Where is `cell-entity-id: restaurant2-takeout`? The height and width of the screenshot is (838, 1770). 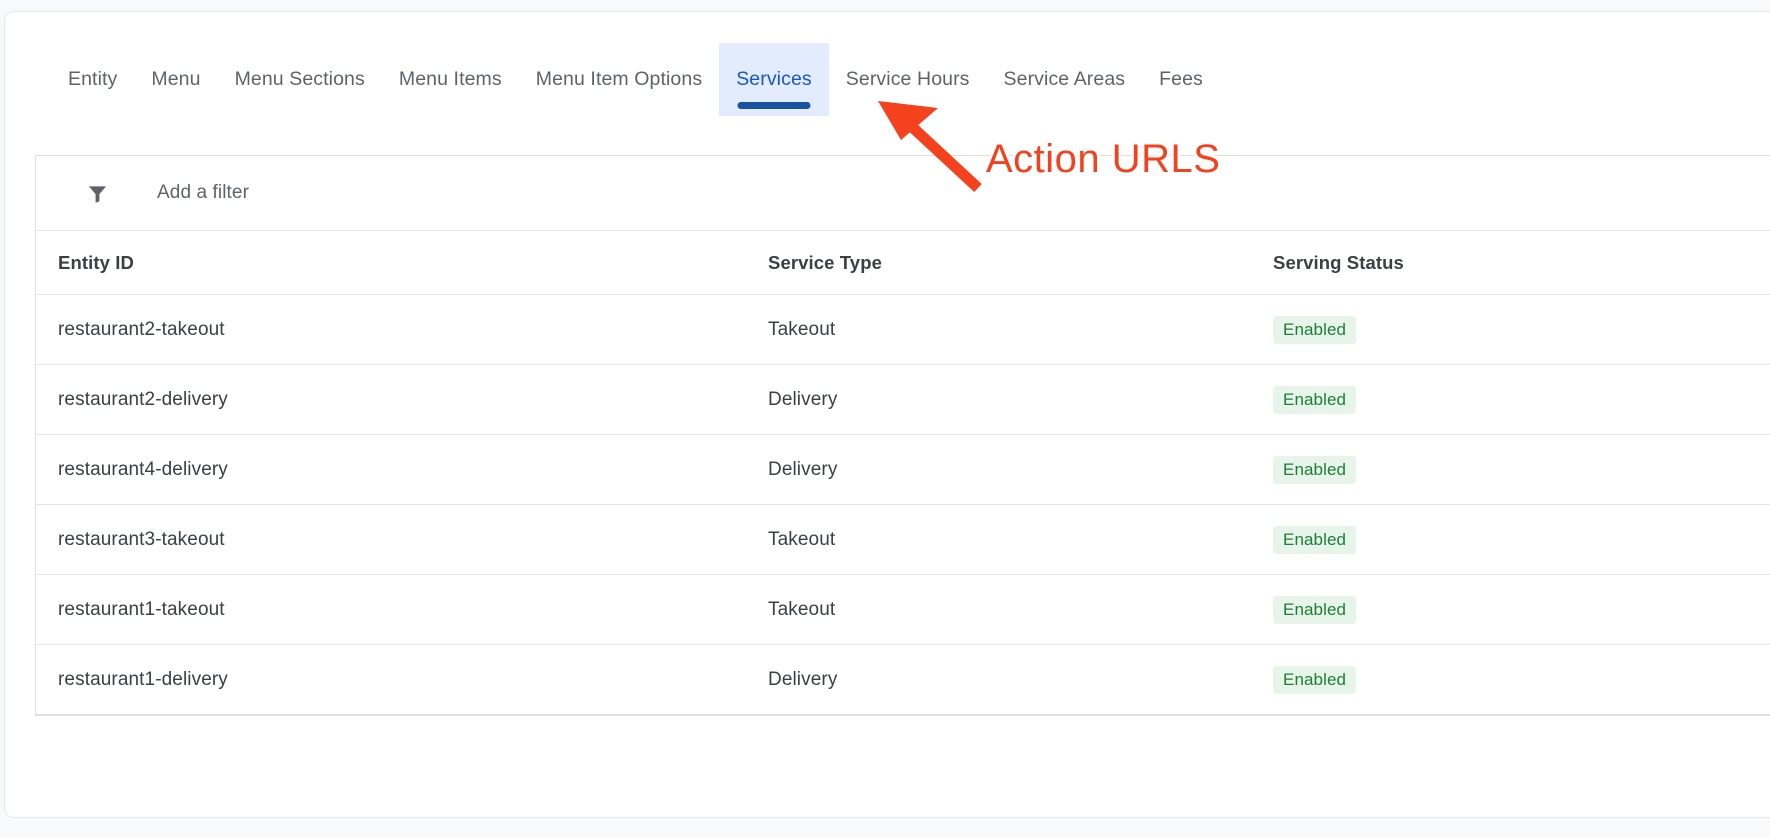
cell-entity-id: restaurant2-takeout is located at coordinates (402, 329).